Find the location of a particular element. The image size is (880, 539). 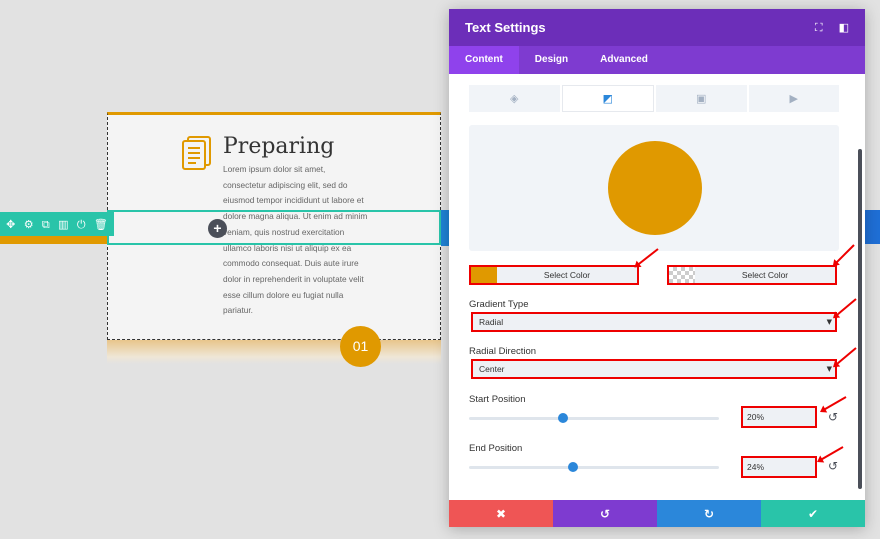

tab-design: Design is located at coordinates (551, 60).